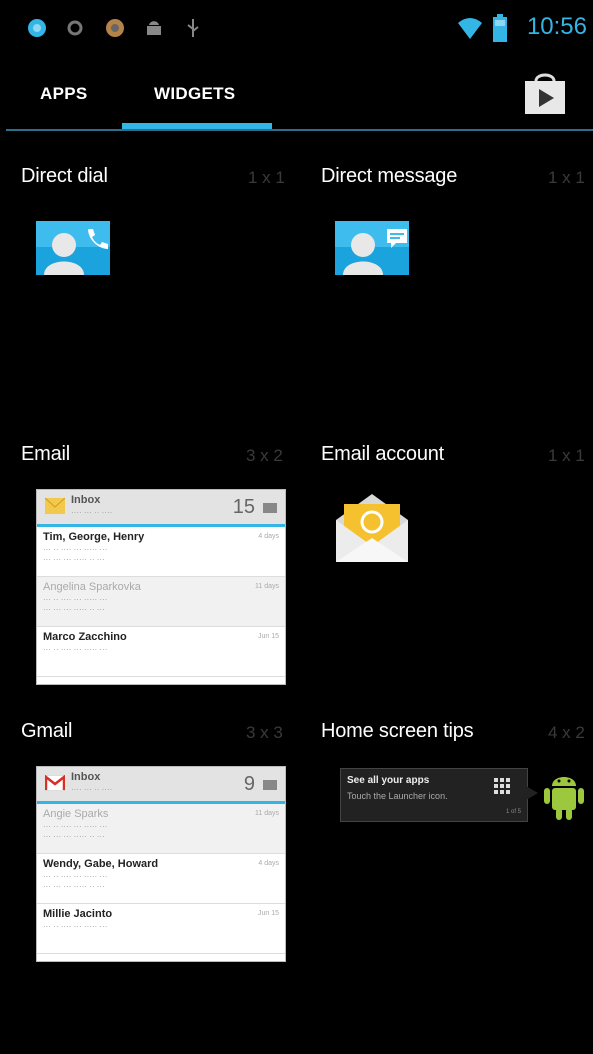  I want to click on sender: Millie Jacinto, so click(78, 914).